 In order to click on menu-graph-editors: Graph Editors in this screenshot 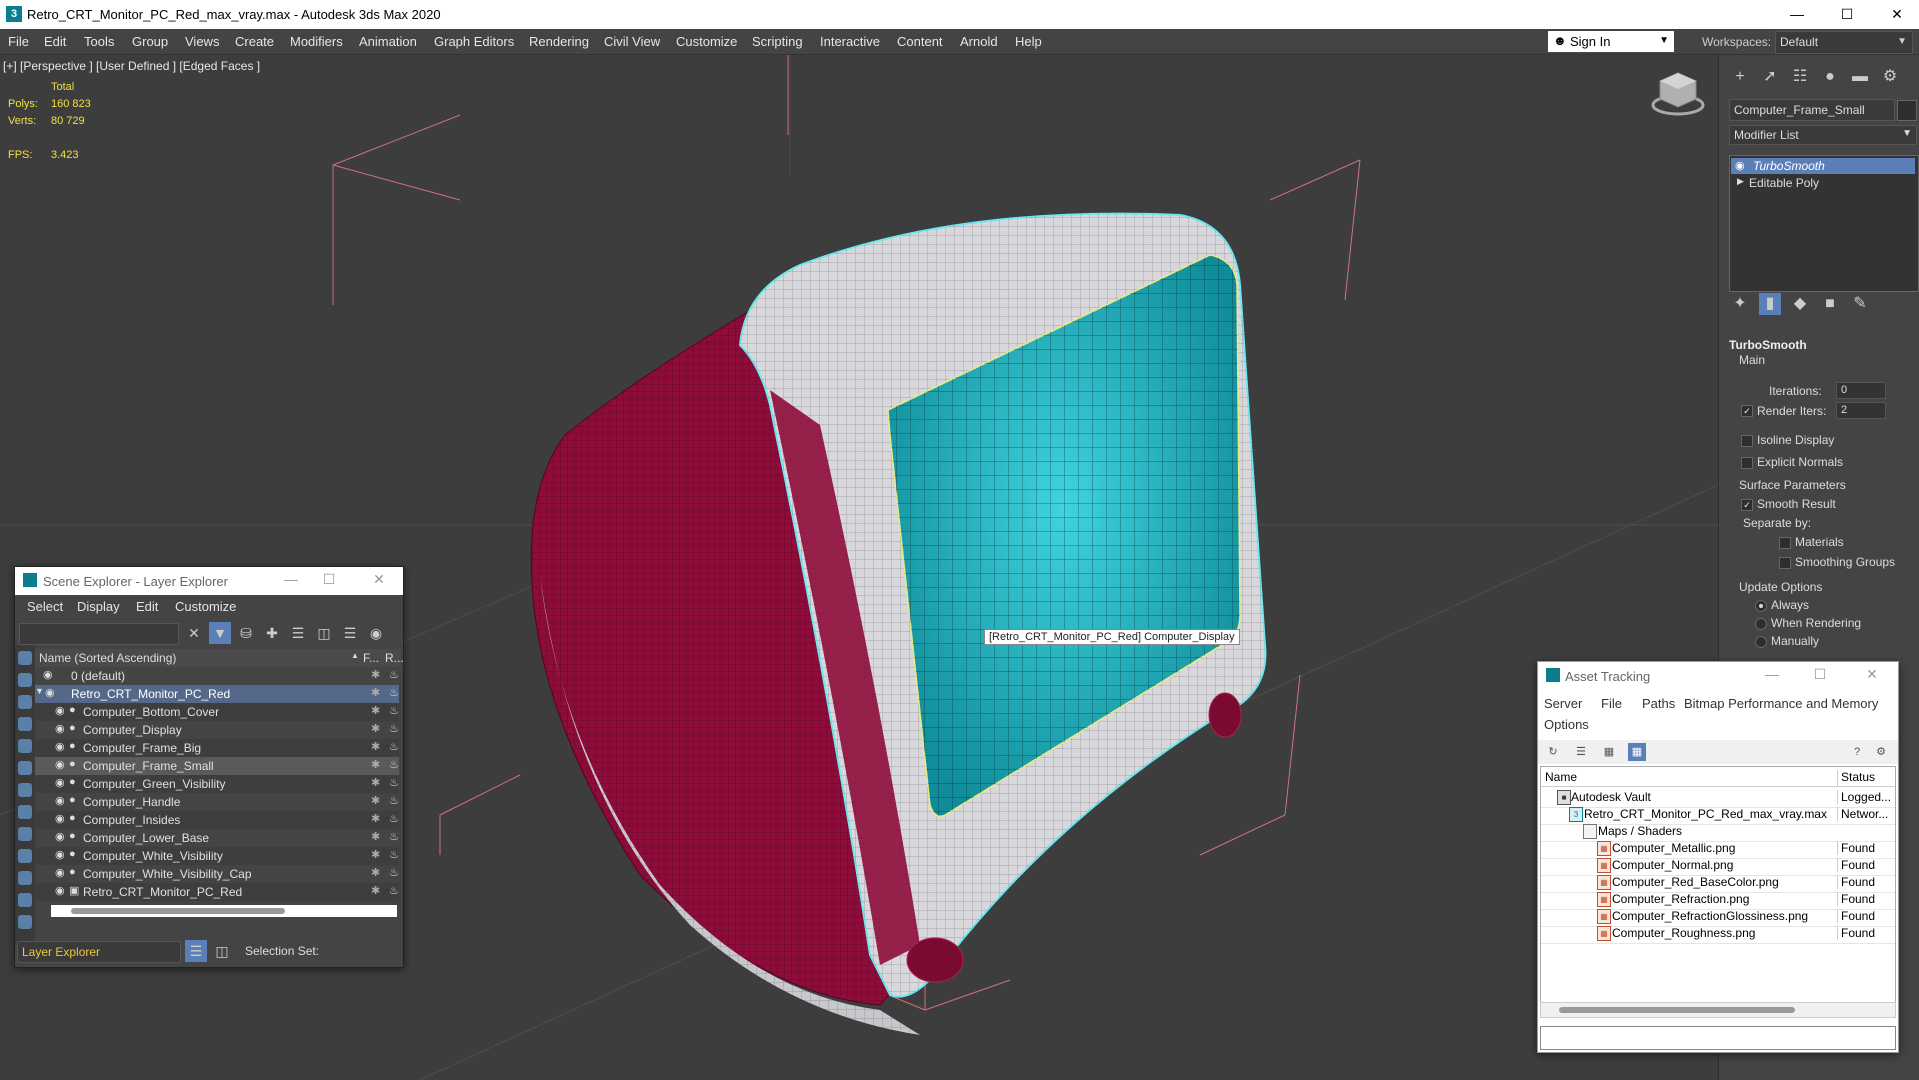, I will do `click(474, 41)`.